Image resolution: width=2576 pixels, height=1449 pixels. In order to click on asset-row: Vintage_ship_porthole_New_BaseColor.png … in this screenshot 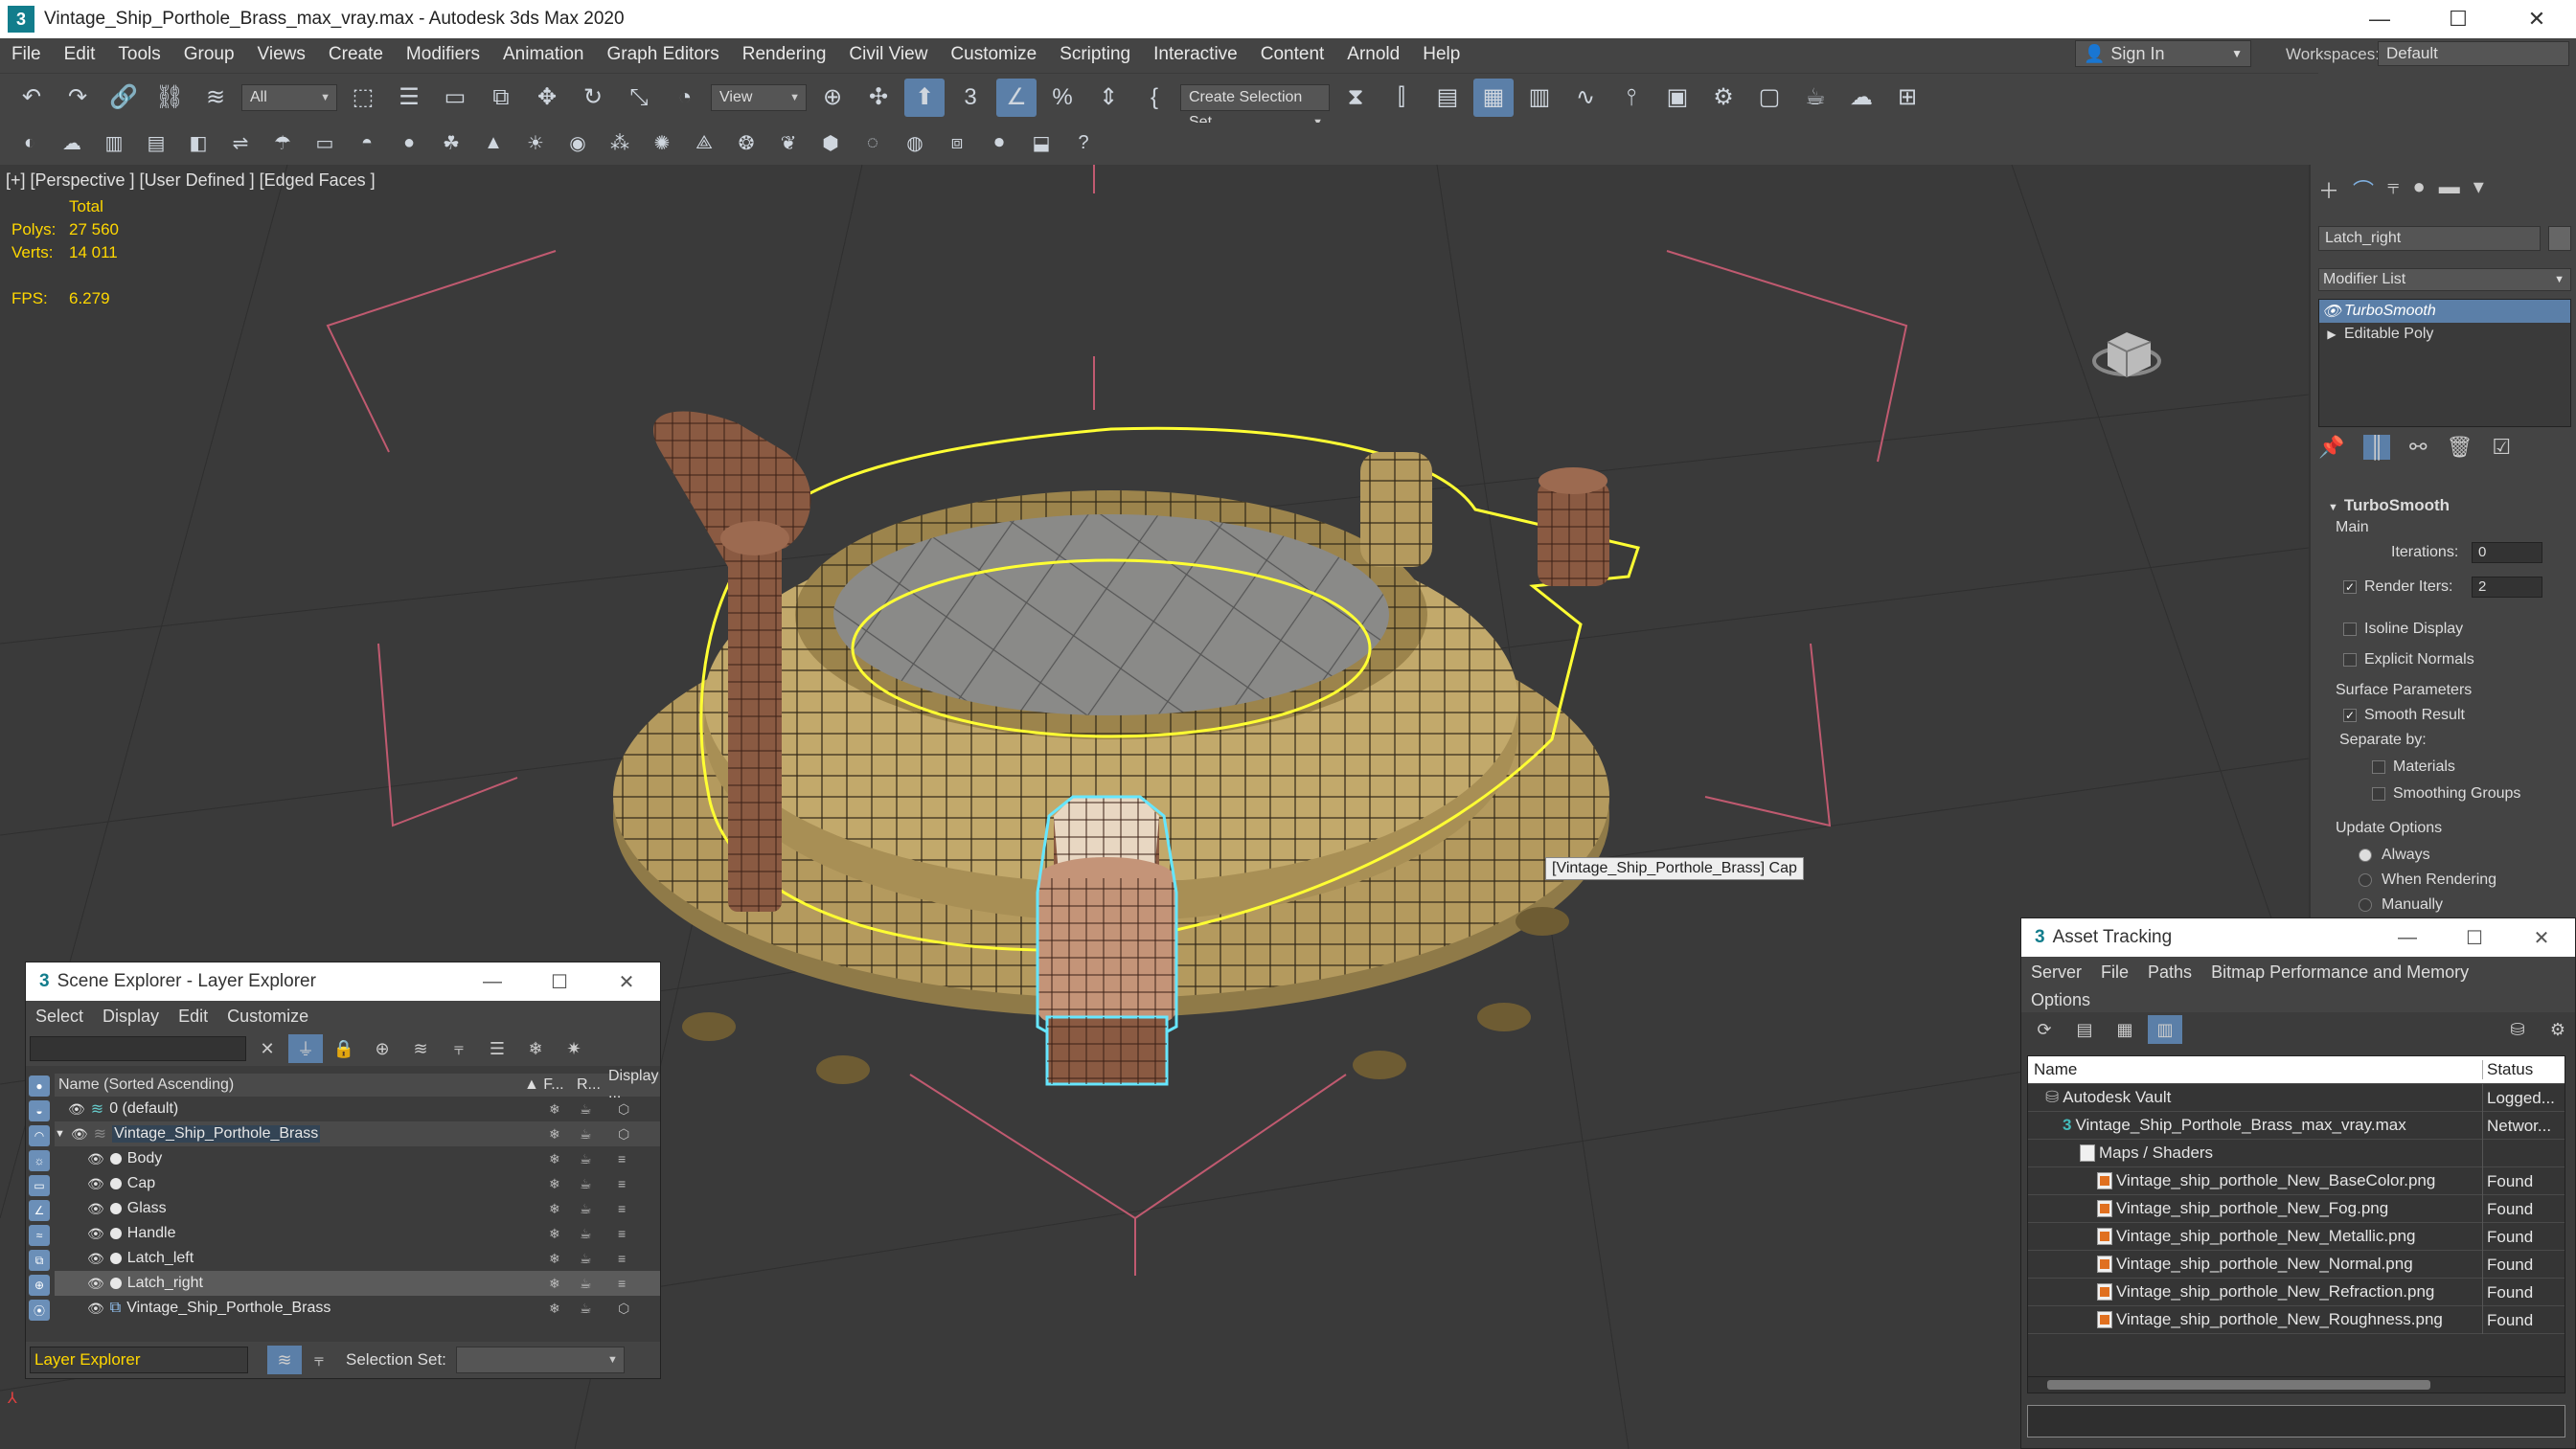, I will do `click(2297, 1180)`.